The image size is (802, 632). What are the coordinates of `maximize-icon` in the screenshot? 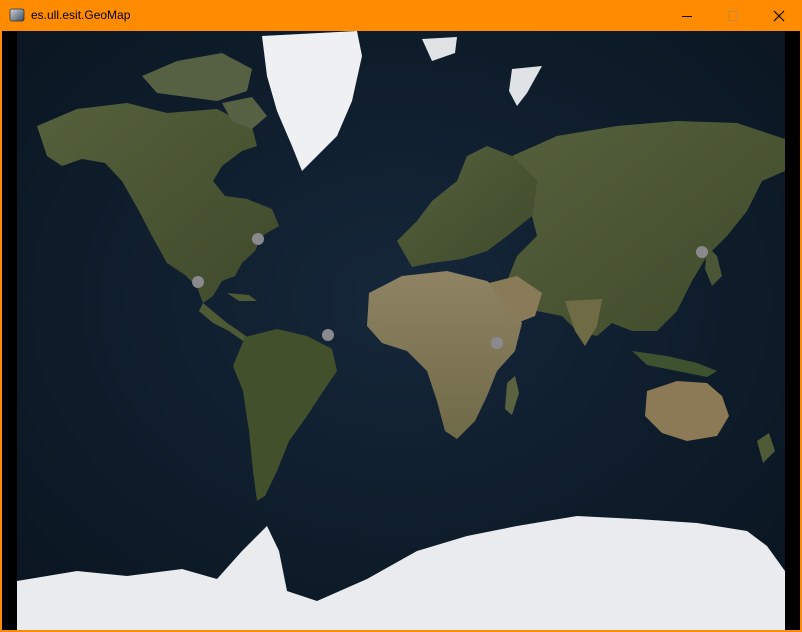 It's located at (733, 15).